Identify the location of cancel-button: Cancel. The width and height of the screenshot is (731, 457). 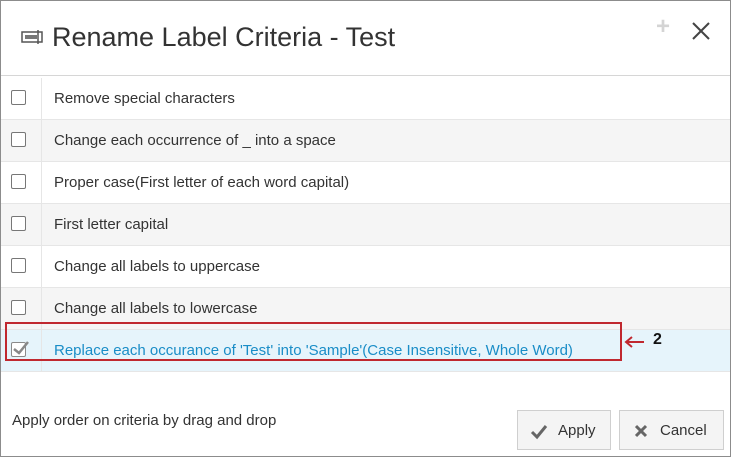
(671, 430).